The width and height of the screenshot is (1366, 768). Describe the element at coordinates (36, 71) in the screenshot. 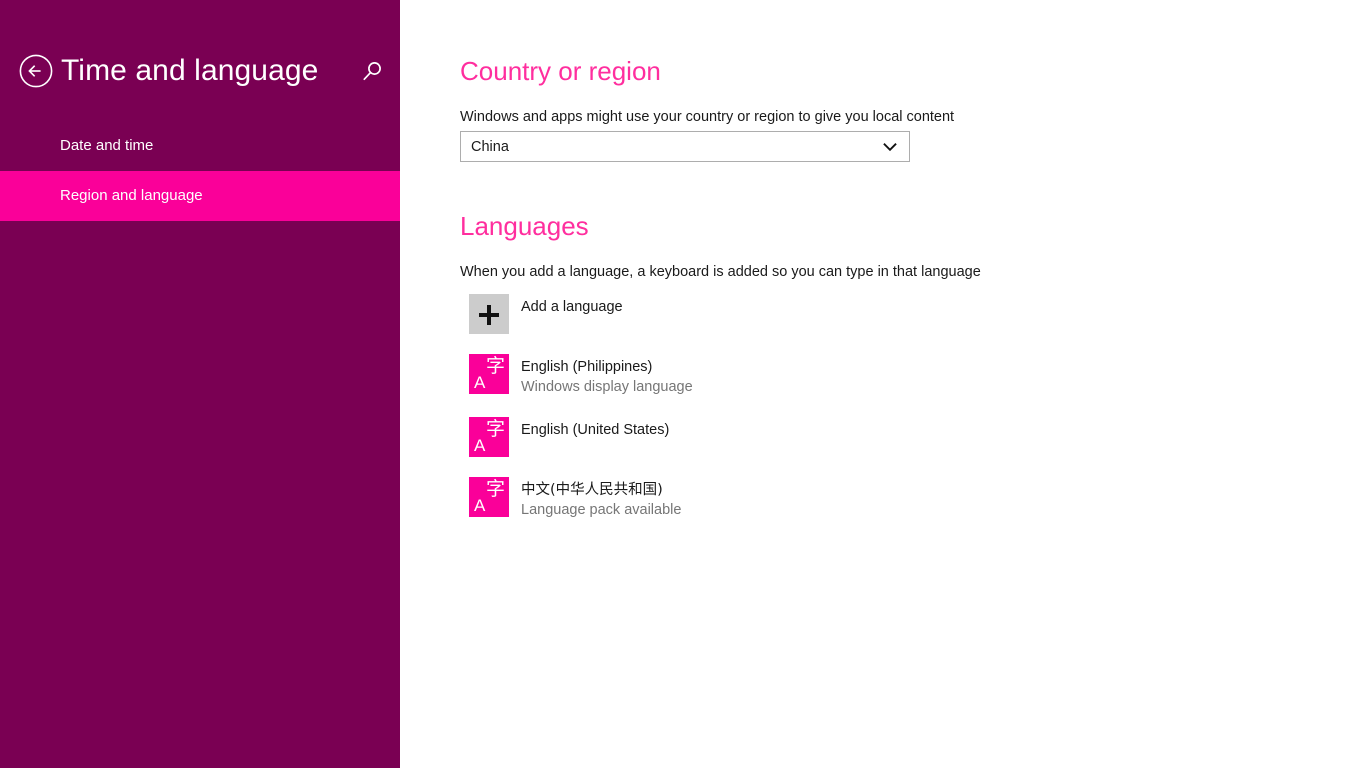

I see `back-arrow-circle-icon` at that location.